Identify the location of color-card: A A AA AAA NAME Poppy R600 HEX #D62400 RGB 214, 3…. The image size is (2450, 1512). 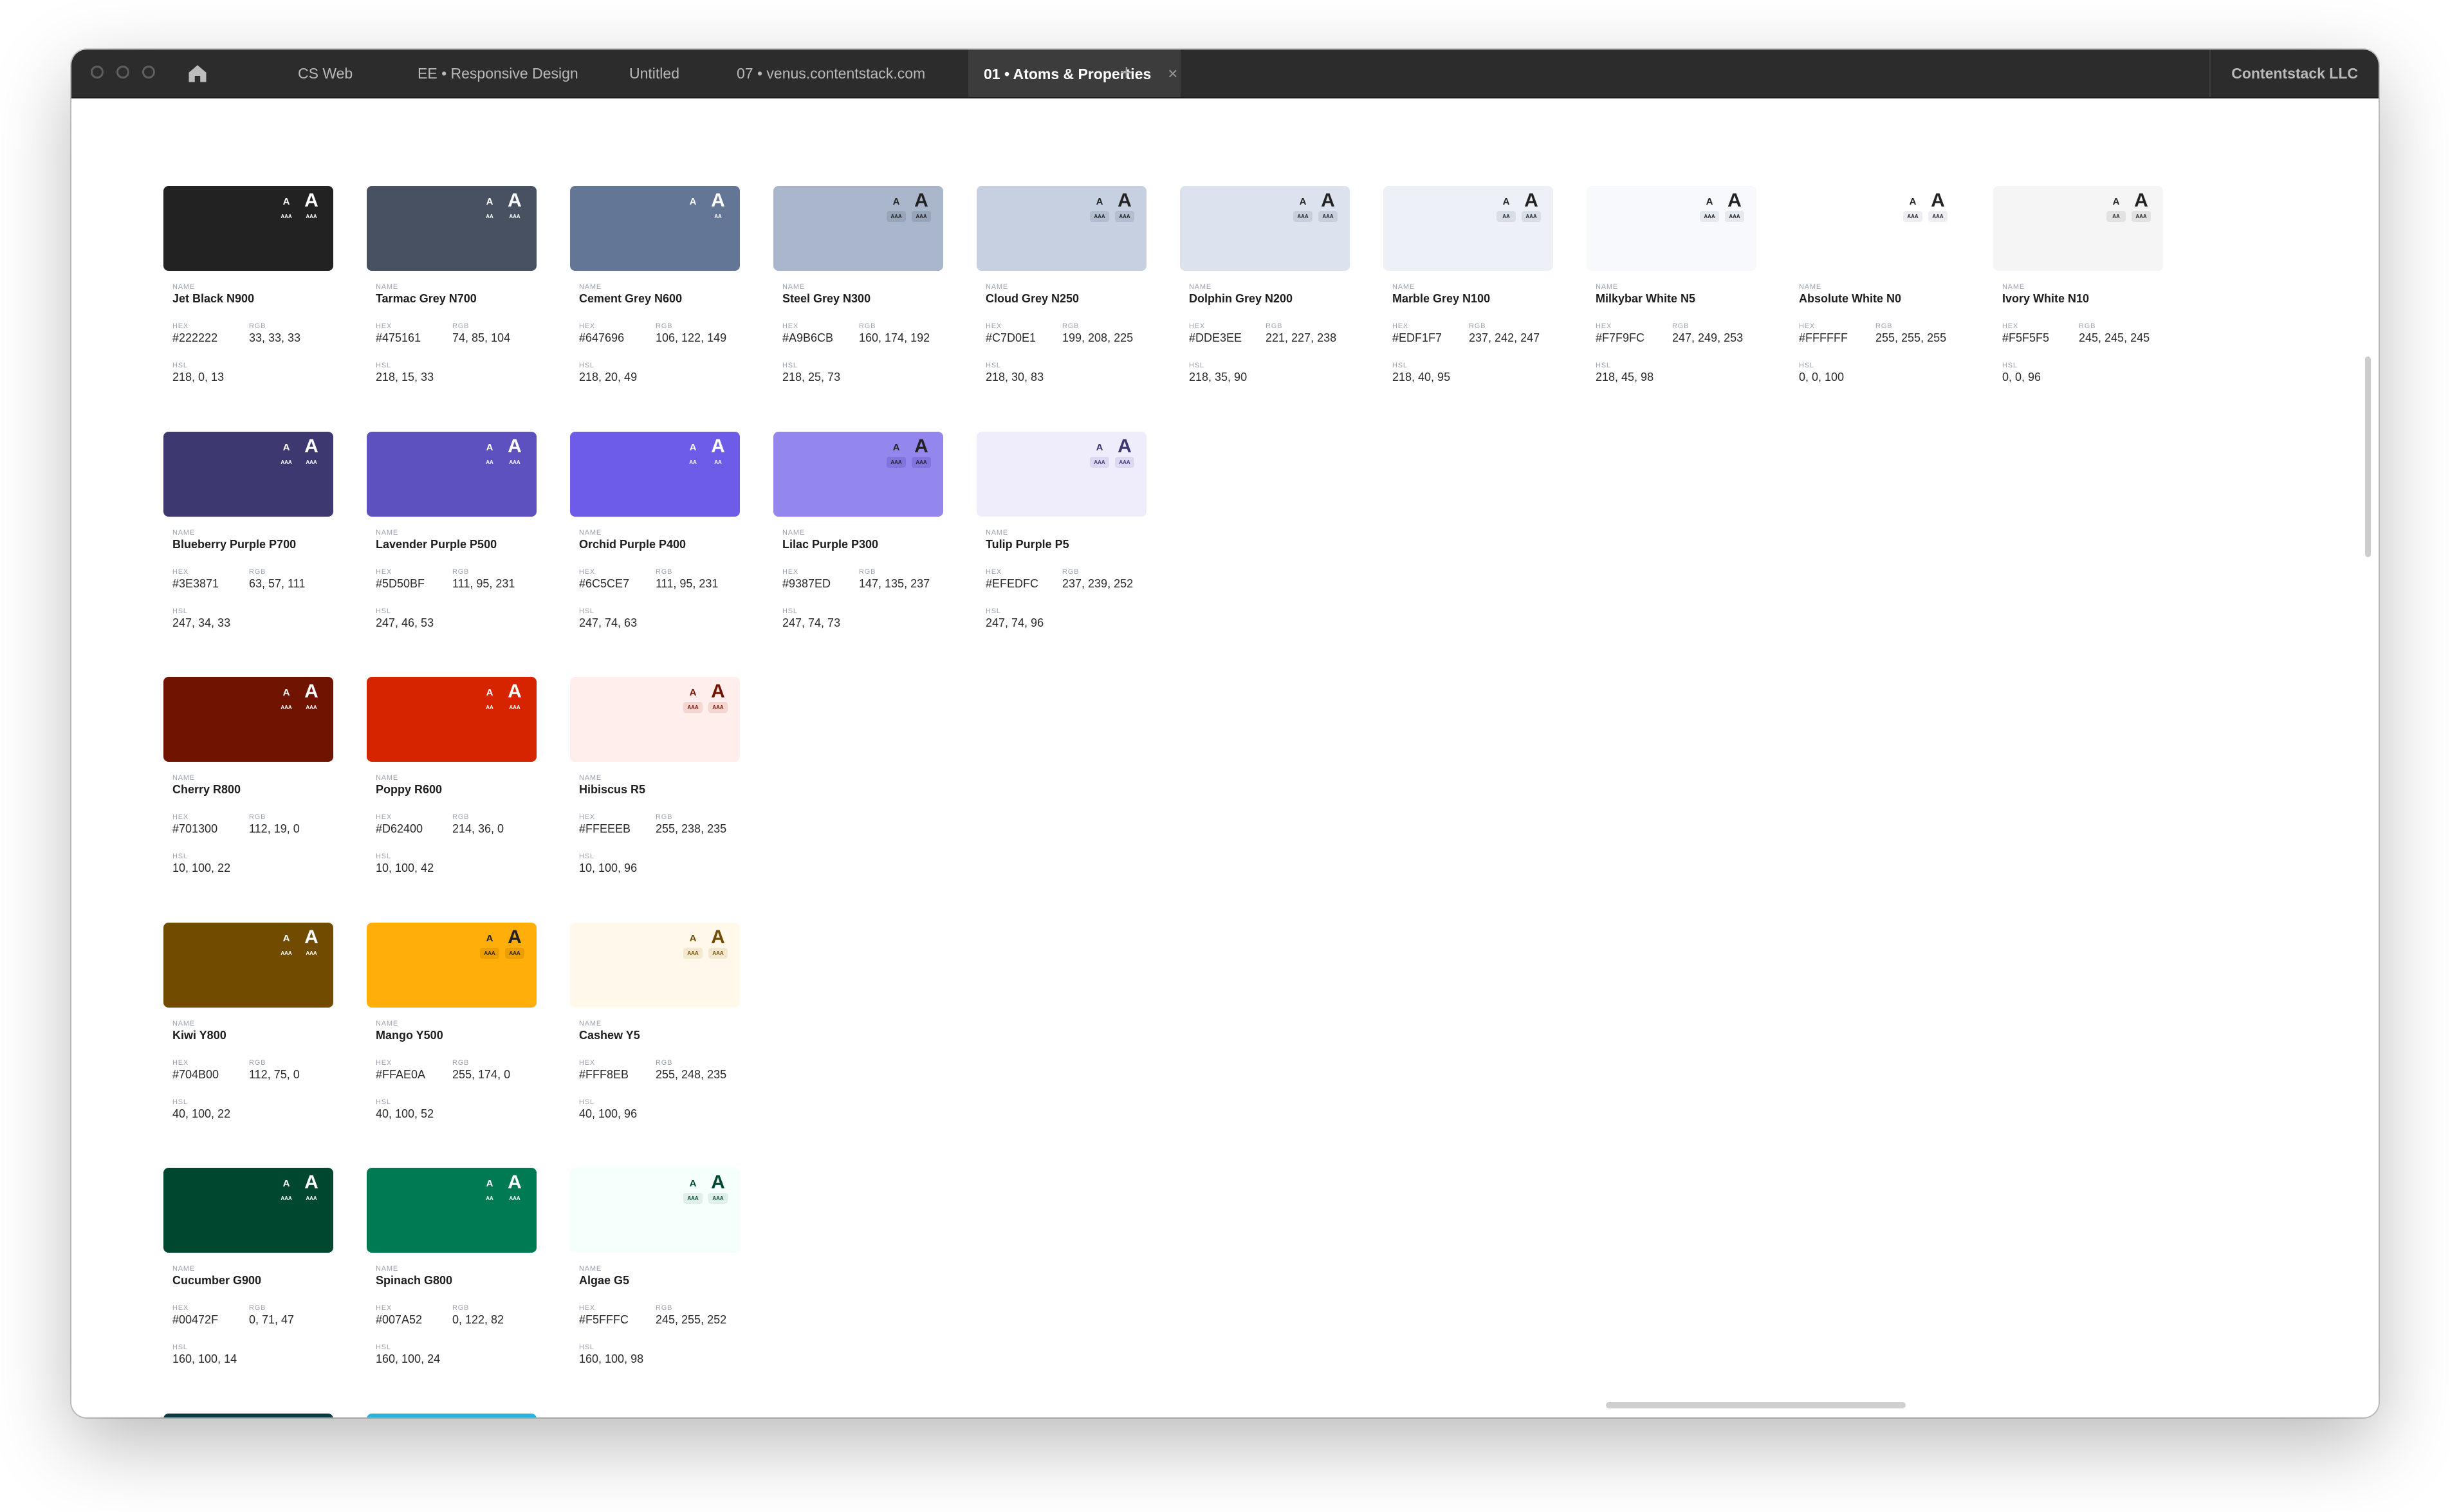
(452, 796).